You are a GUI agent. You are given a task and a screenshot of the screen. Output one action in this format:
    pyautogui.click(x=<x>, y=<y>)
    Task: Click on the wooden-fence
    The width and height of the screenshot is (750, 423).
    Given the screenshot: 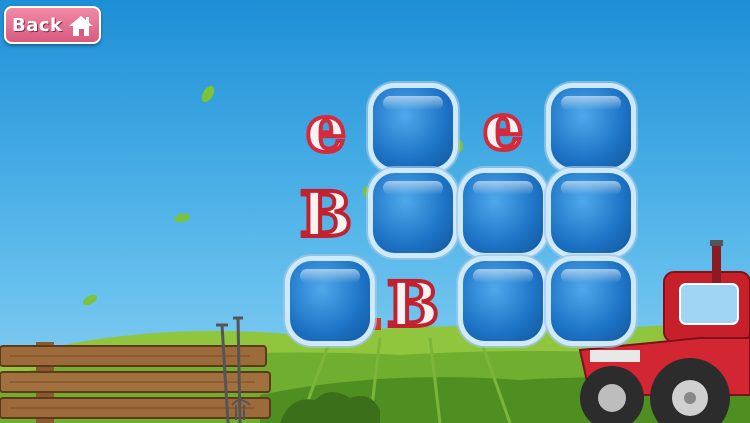 What is the action you would take?
    pyautogui.click(x=135, y=382)
    